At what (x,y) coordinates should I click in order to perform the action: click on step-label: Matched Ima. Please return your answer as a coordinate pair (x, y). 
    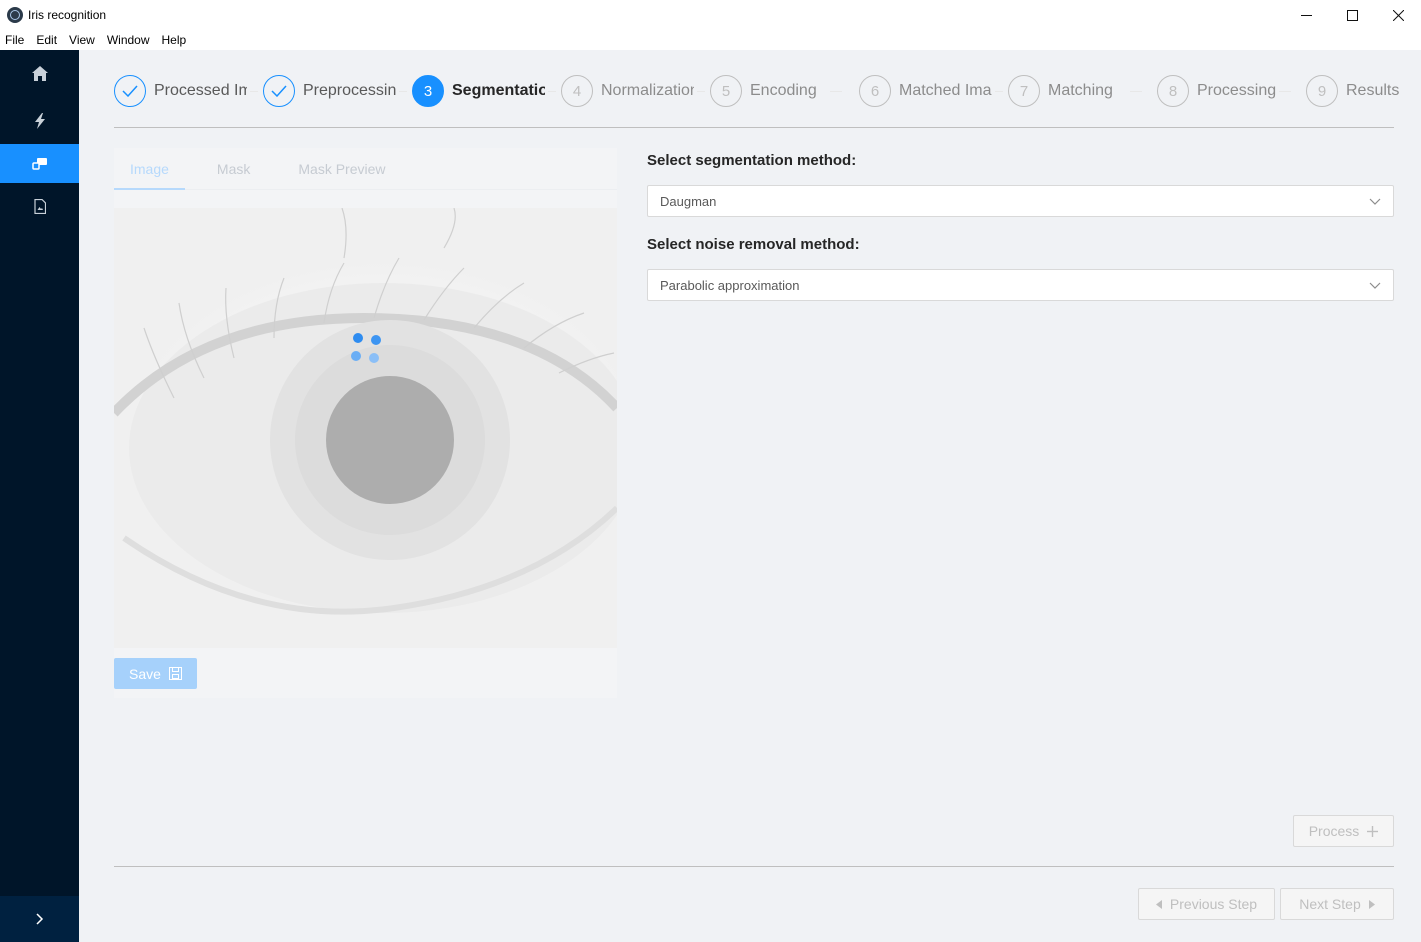
    Looking at the image, I should click on (945, 90).